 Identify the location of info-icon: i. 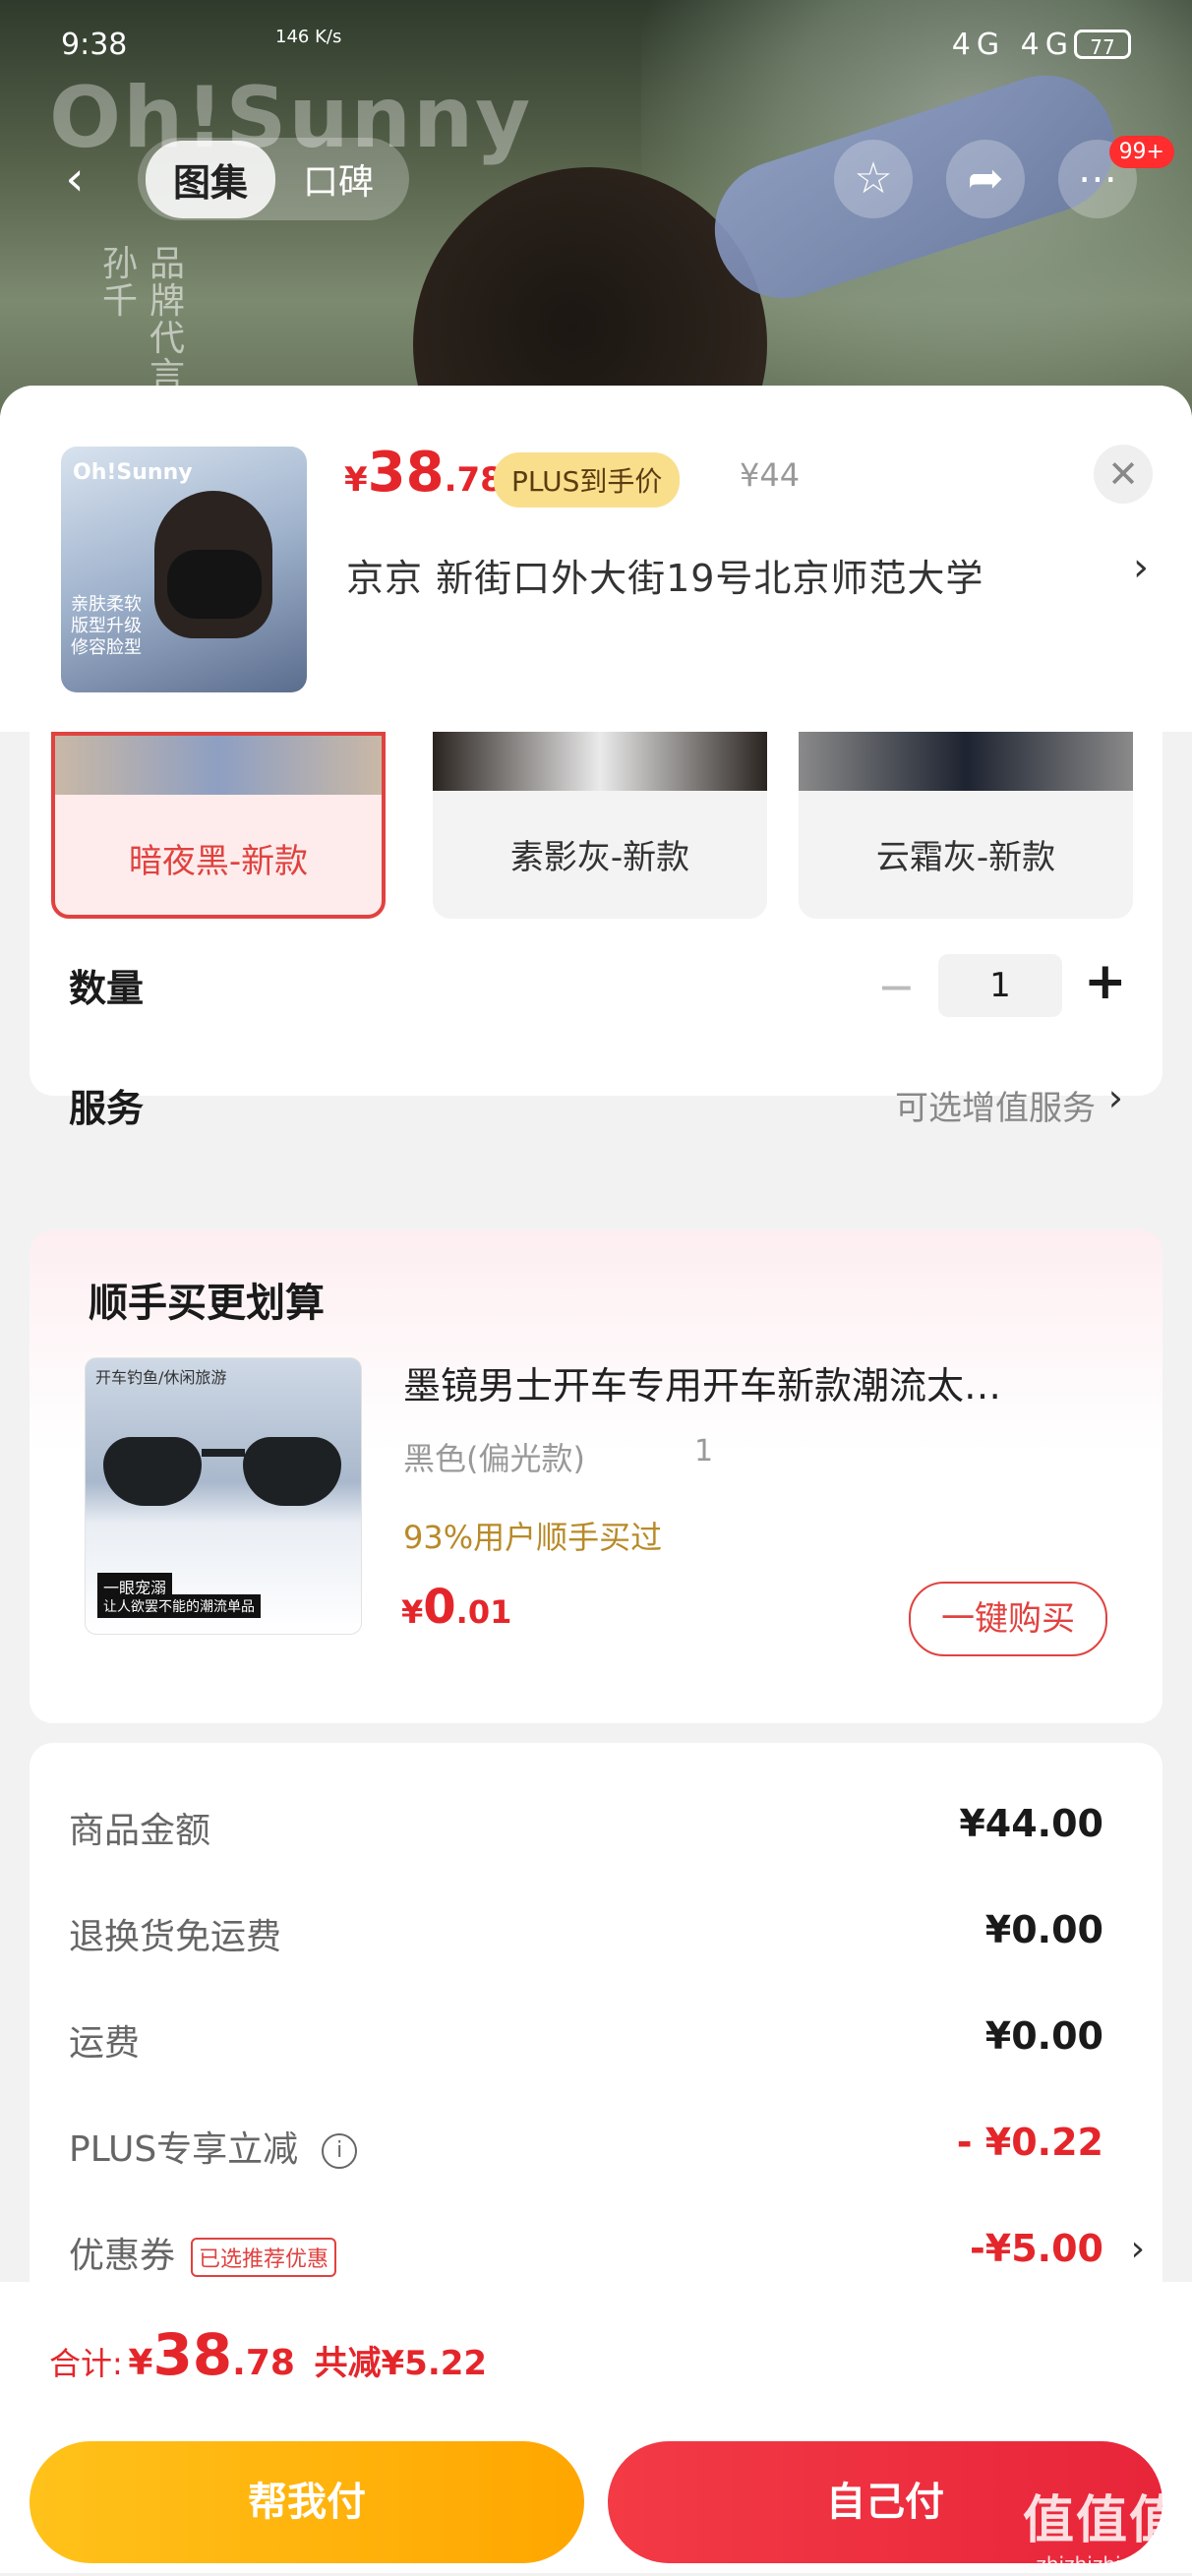
(340, 2151).